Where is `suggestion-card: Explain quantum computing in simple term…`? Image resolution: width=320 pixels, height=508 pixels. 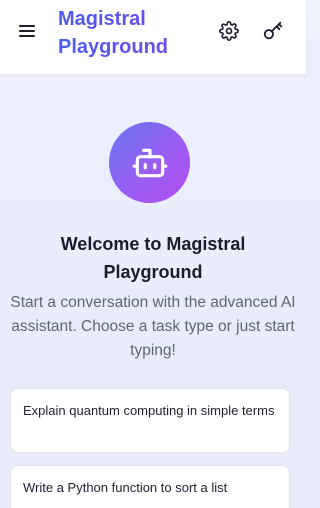 suggestion-card: Explain quantum computing in simple term… is located at coordinates (150, 420).